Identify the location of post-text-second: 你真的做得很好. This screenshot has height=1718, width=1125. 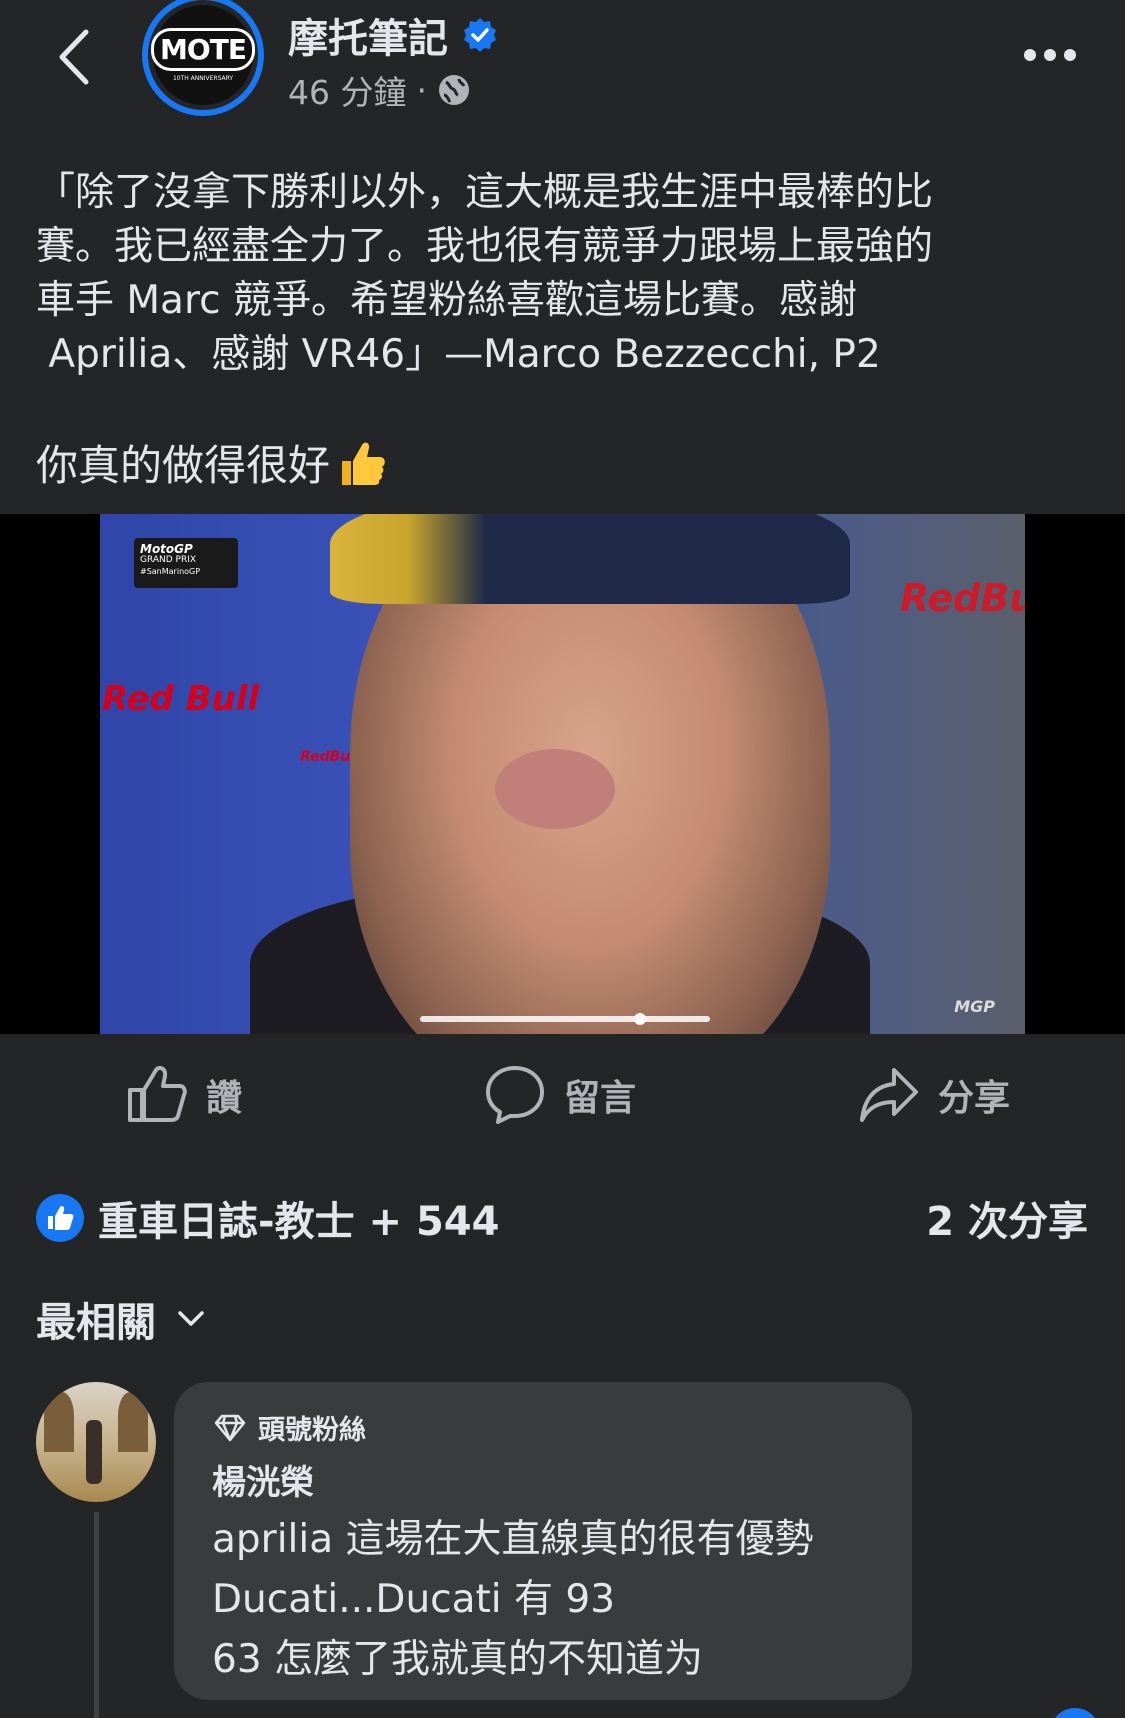
(212, 462).